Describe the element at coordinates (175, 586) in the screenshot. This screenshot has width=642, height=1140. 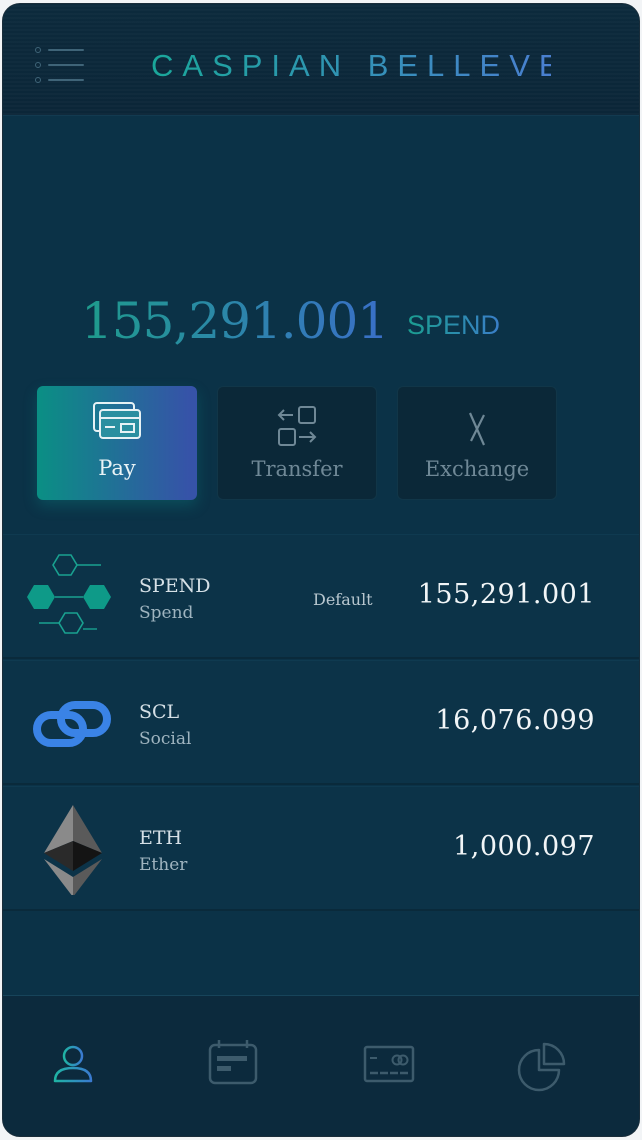
I see `asset-symbol: SPEND` at that location.